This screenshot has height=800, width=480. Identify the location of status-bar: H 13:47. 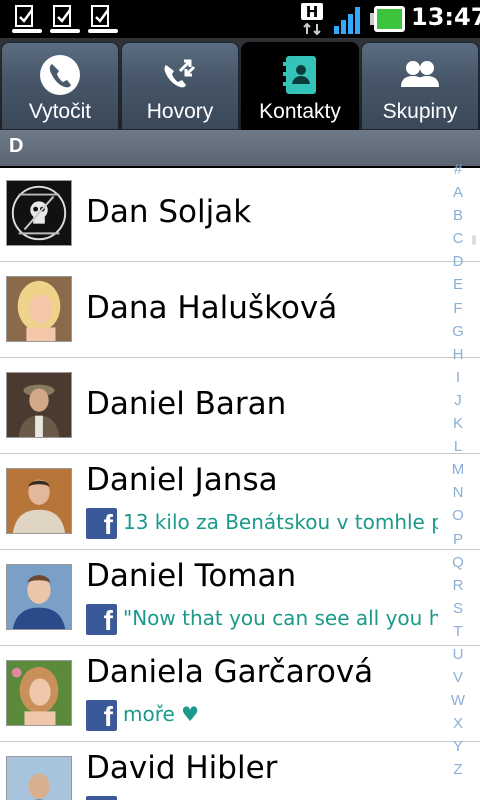
(240, 19).